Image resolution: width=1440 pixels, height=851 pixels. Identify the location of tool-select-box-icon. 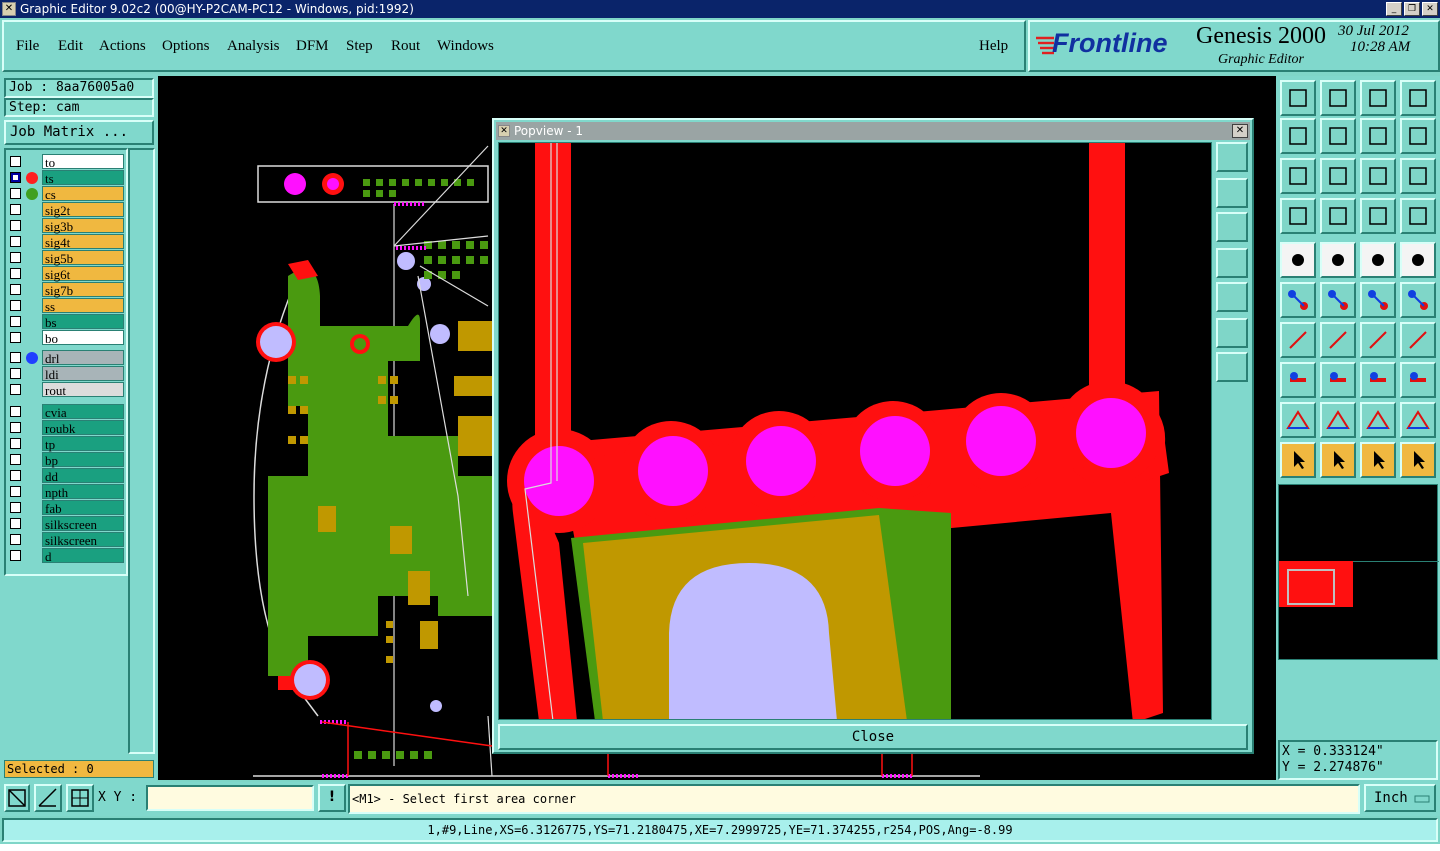
(1338, 460).